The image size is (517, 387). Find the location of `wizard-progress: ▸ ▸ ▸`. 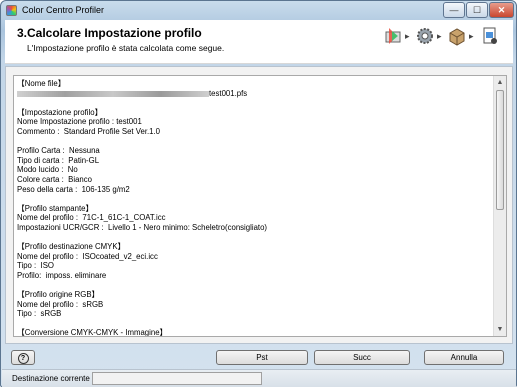

wizard-progress: ▸ ▸ ▸ is located at coordinates (446, 37).